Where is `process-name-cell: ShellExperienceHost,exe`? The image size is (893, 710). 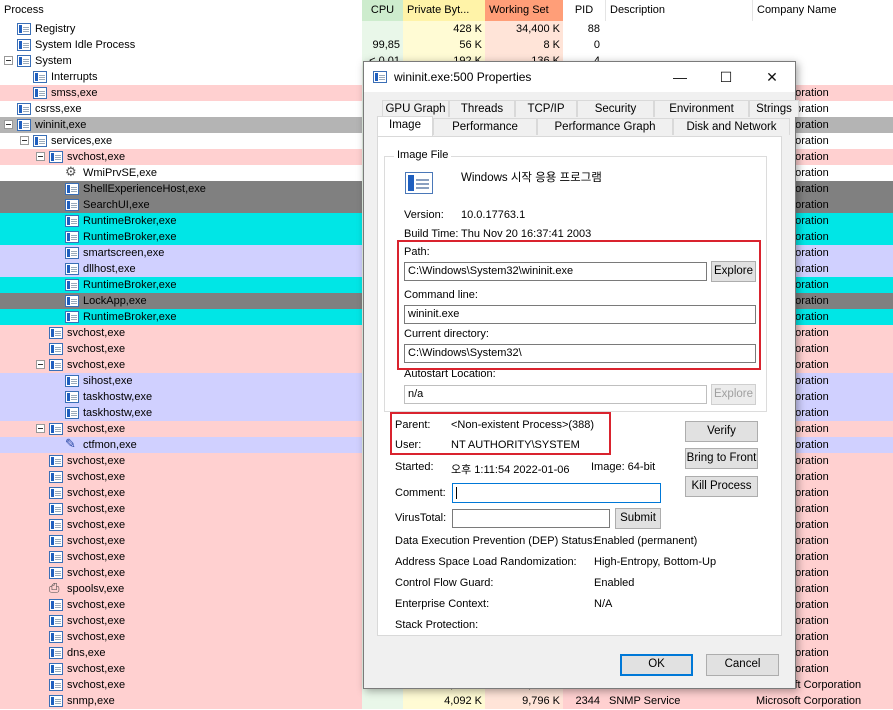
process-name-cell: ShellExperienceHost,exe is located at coordinates (181, 189).